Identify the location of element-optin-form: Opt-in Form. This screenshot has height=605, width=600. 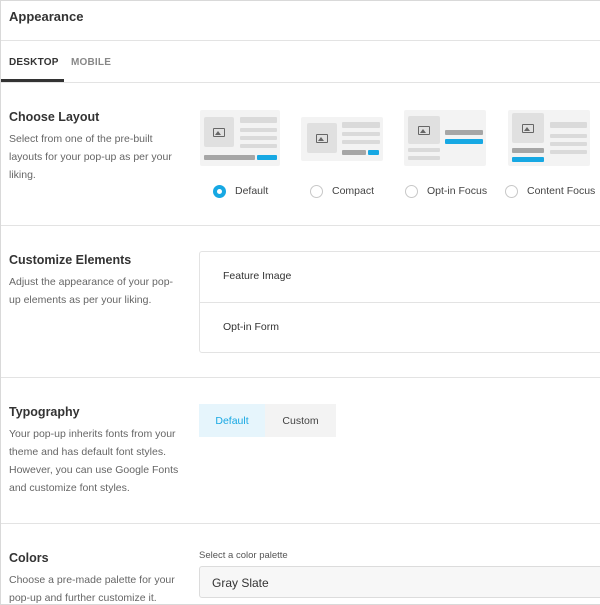
(400, 327).